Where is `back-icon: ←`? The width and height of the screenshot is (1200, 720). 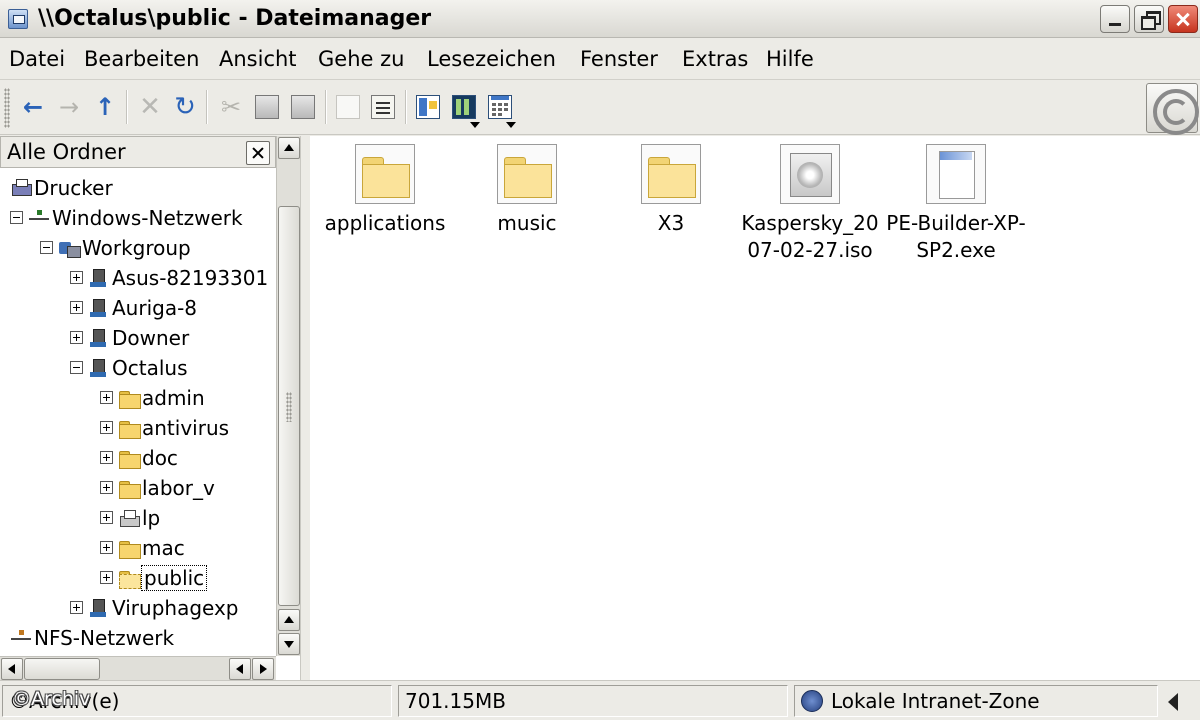 back-icon: ← is located at coordinates (33, 107).